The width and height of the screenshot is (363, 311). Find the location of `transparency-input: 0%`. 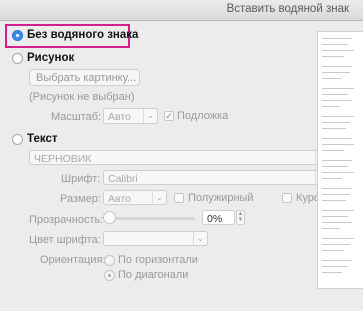

transparency-input: 0% is located at coordinates (218, 217).